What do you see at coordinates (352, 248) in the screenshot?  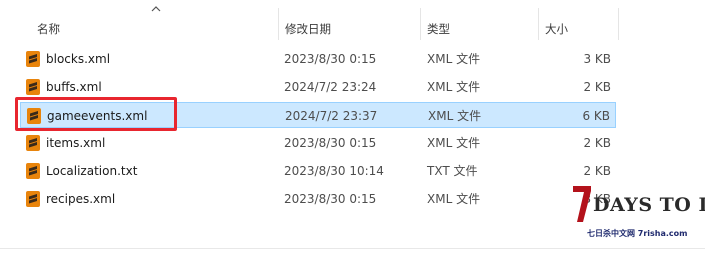 I see `divider` at bounding box center [352, 248].